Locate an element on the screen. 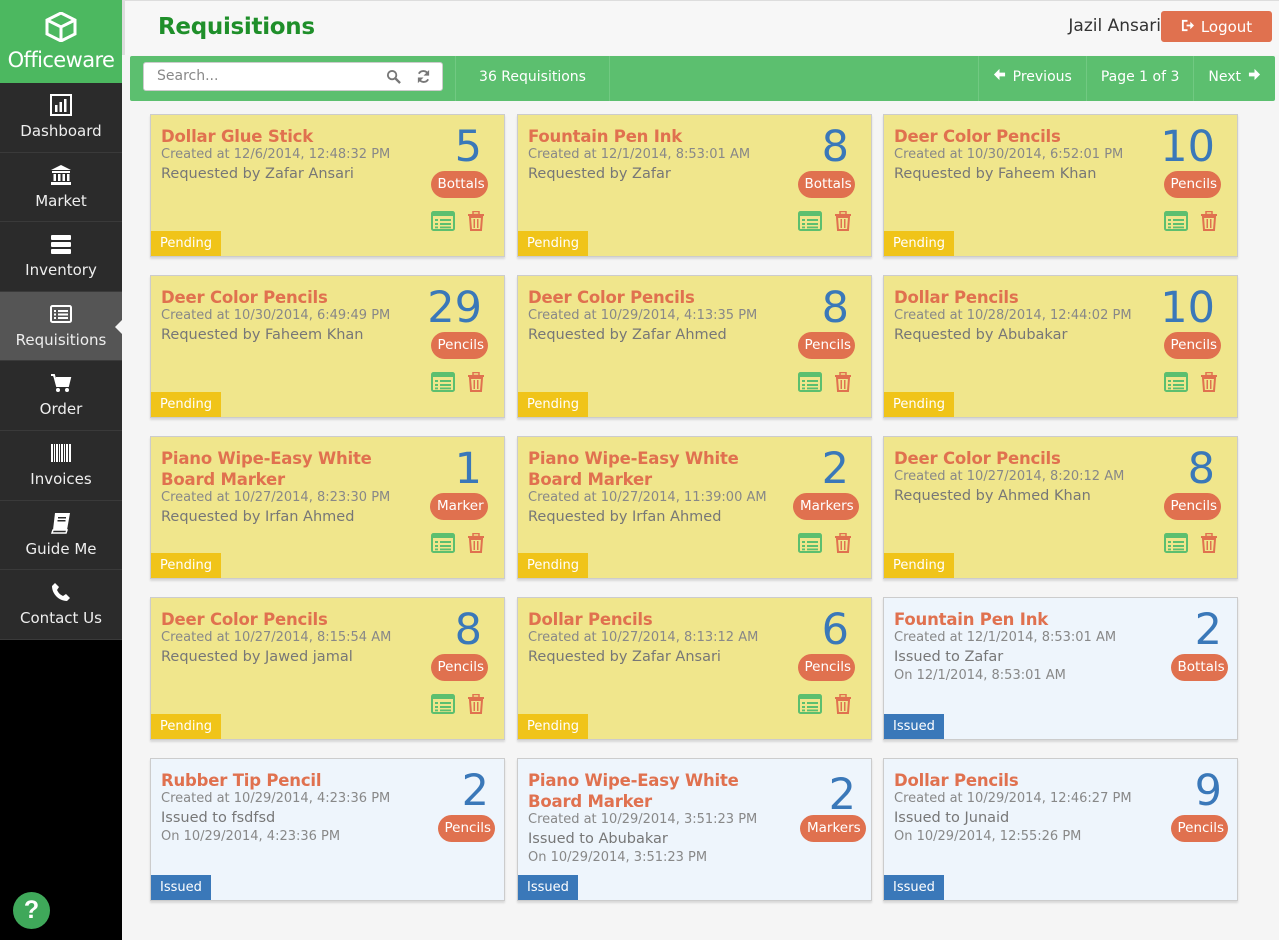 This screenshot has height=940, width=1279. brand: Officeware is located at coordinates (61, 41).